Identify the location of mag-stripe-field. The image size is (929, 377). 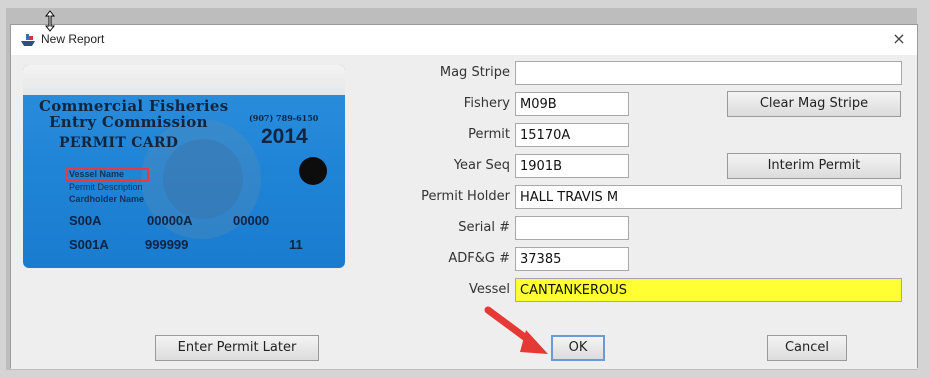
(708, 73).